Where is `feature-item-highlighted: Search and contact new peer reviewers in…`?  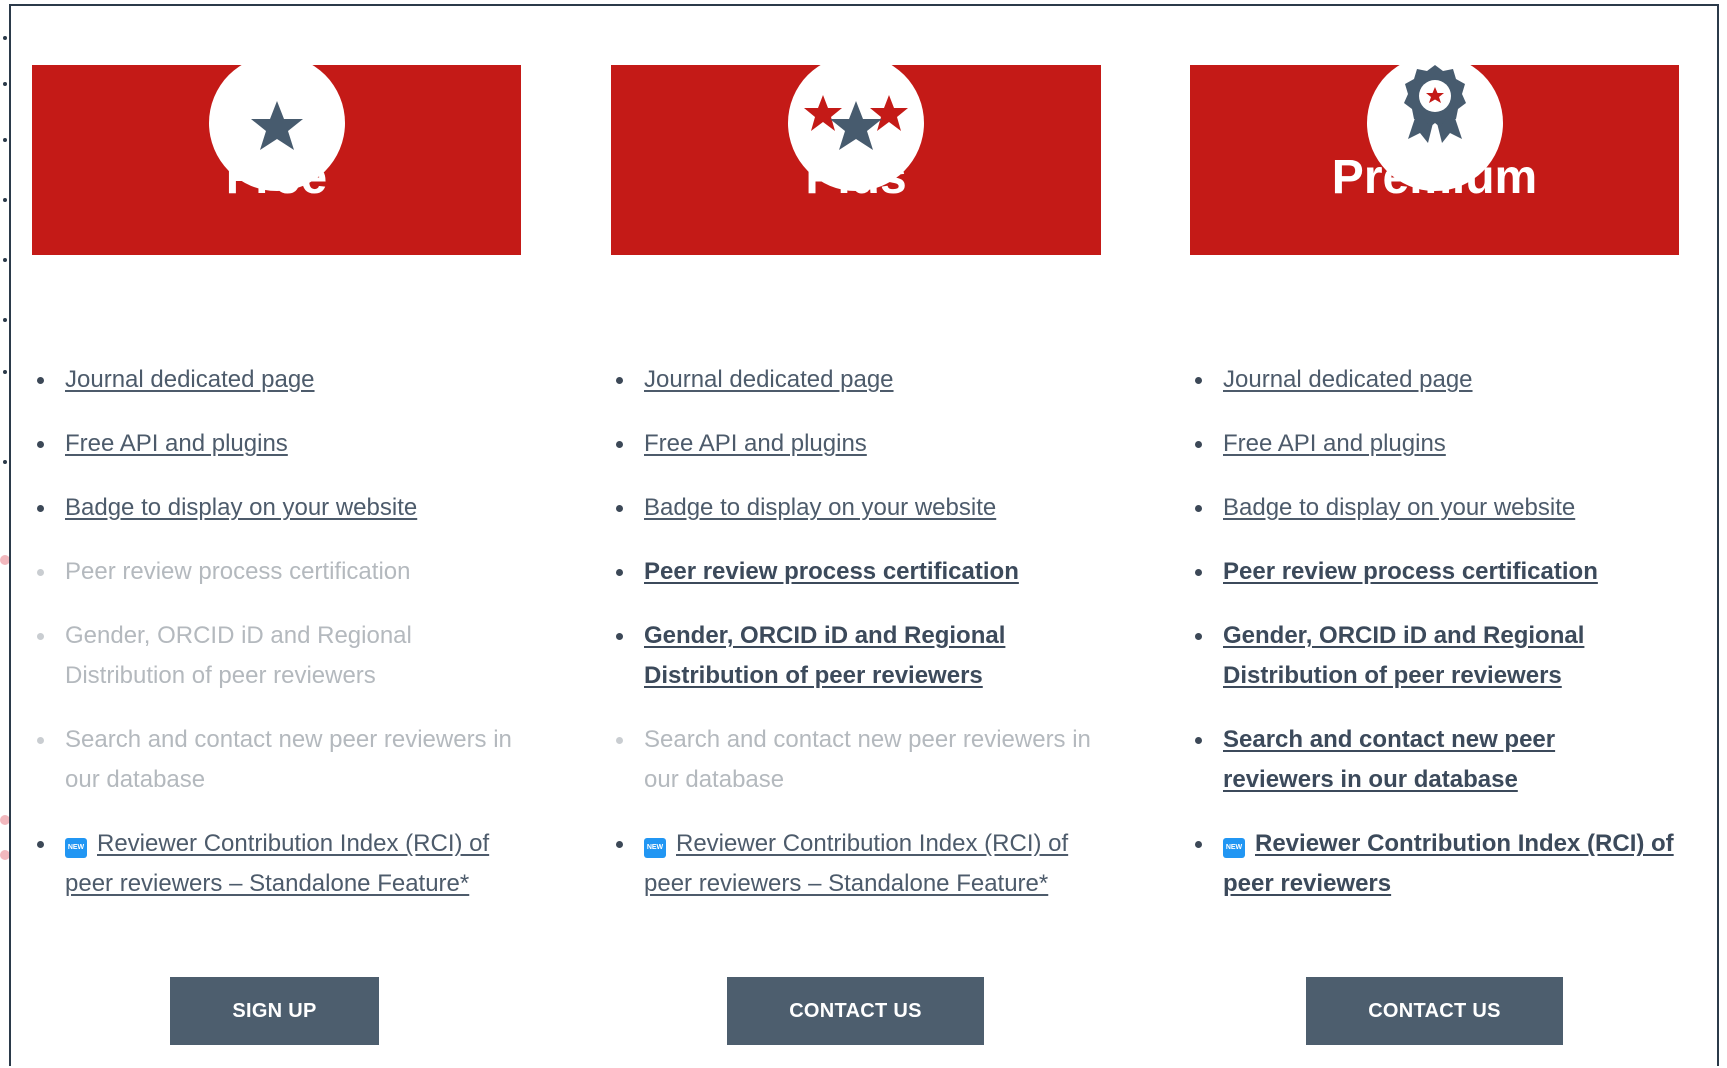 feature-item-highlighted: Search and contact new peer reviewers in… is located at coordinates (1406, 760).